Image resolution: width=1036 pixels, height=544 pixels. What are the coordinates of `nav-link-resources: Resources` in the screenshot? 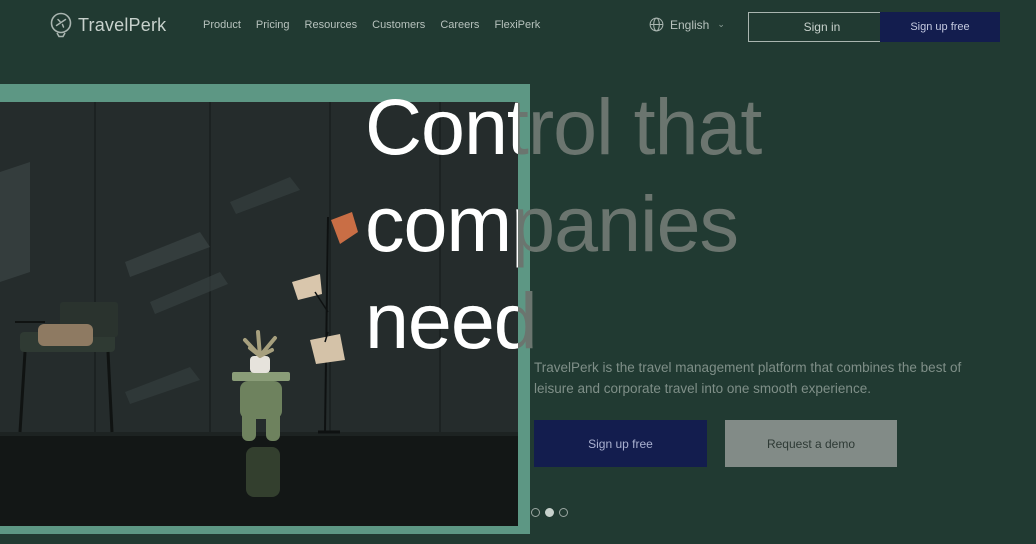 It's located at (331, 25).